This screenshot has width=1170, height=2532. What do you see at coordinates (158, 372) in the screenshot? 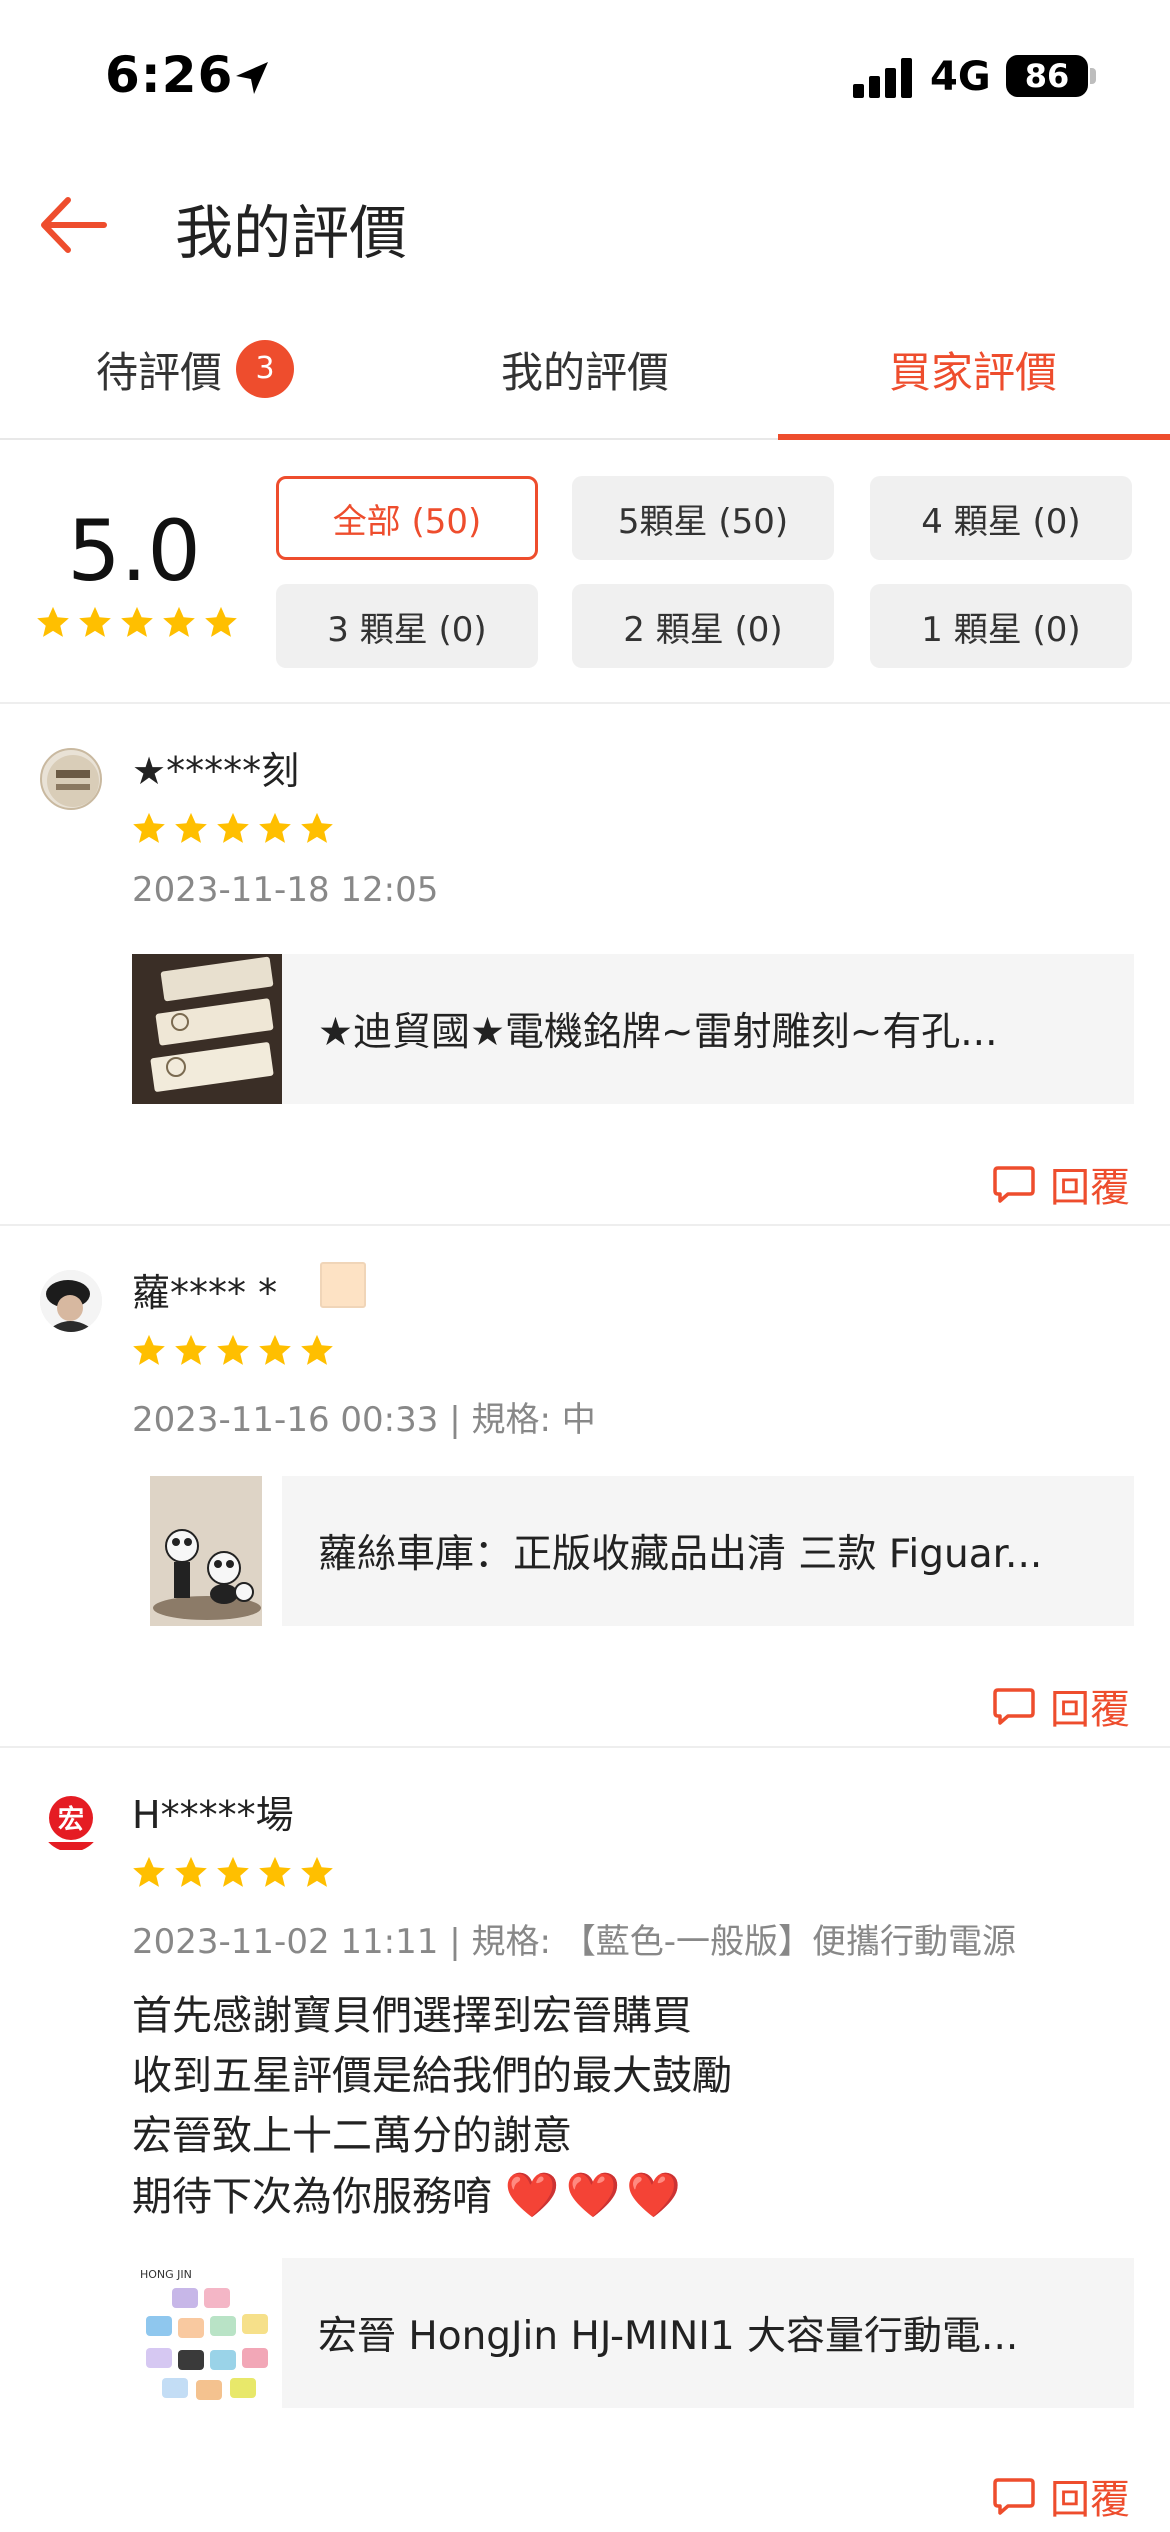
I see `tab-label: 待評價` at bounding box center [158, 372].